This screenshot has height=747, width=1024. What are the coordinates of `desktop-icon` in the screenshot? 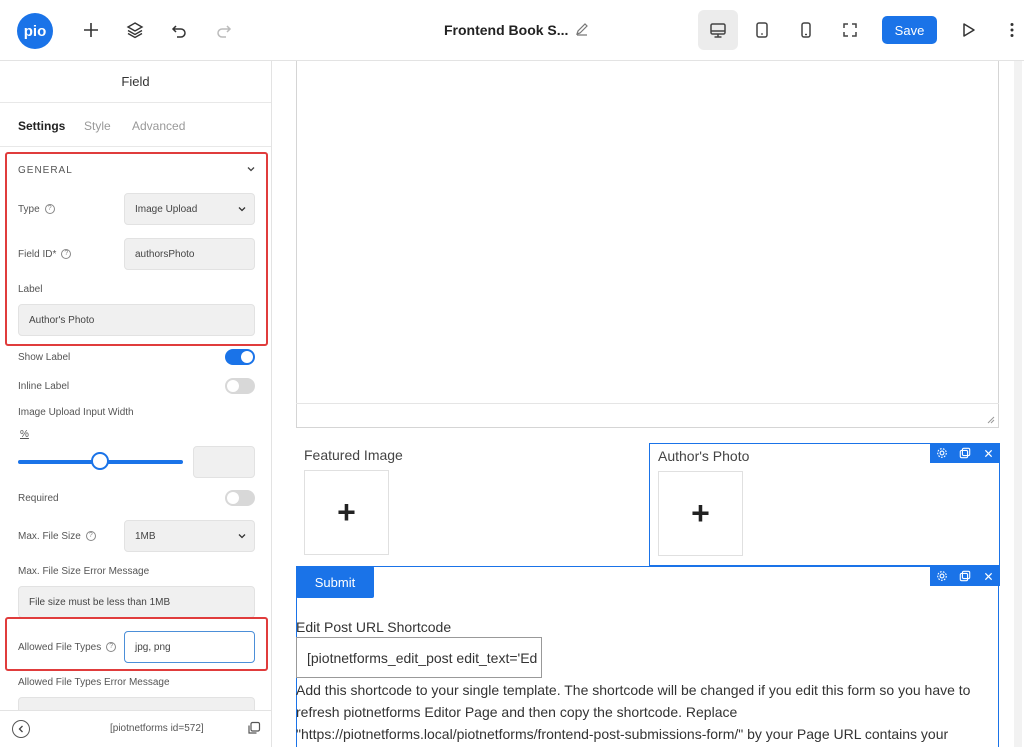 It's located at (718, 30).